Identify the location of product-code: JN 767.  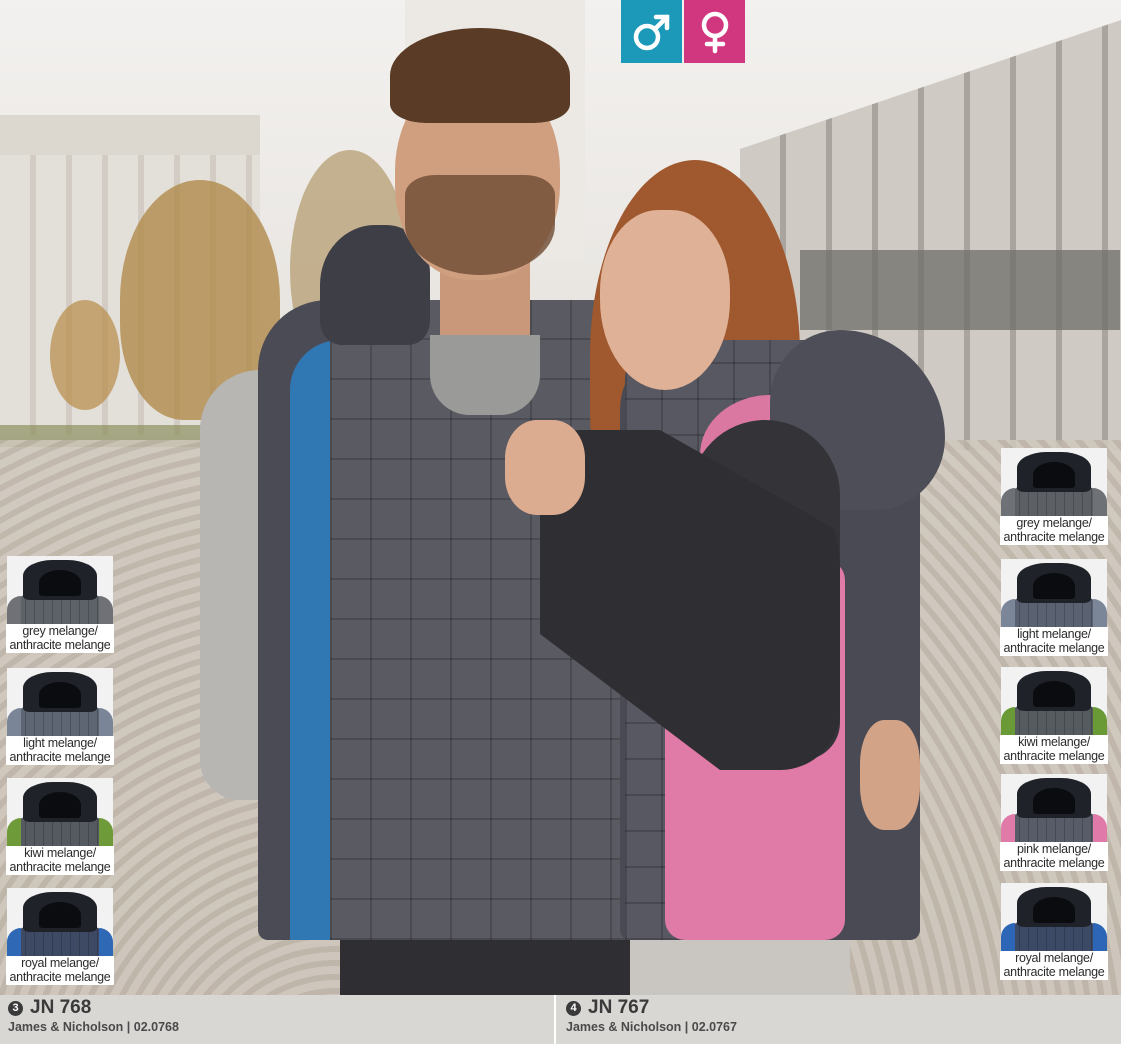
(619, 1007).